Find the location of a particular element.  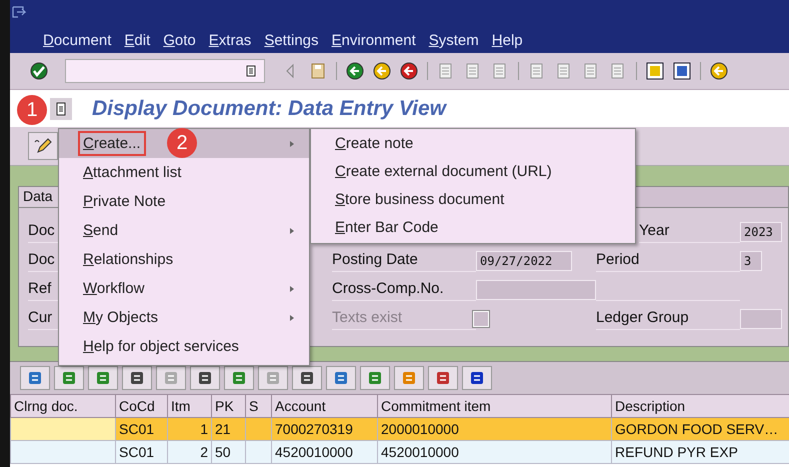

table-cell: 2 is located at coordinates (190, 452).